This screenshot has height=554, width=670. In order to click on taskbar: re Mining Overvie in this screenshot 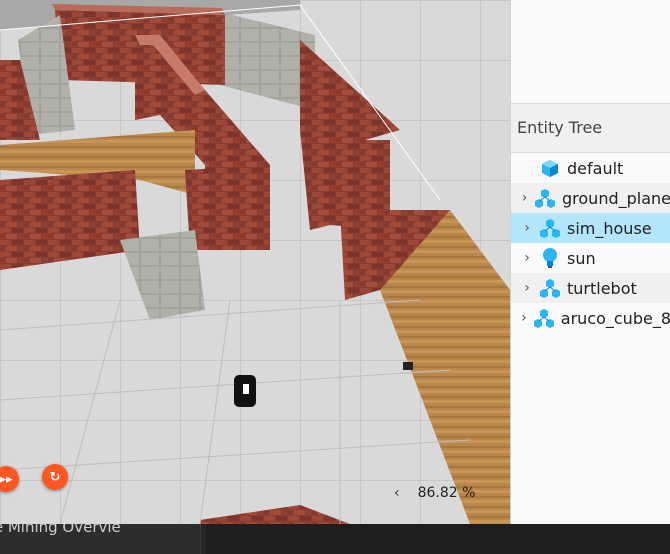, I will do `click(335, 539)`.